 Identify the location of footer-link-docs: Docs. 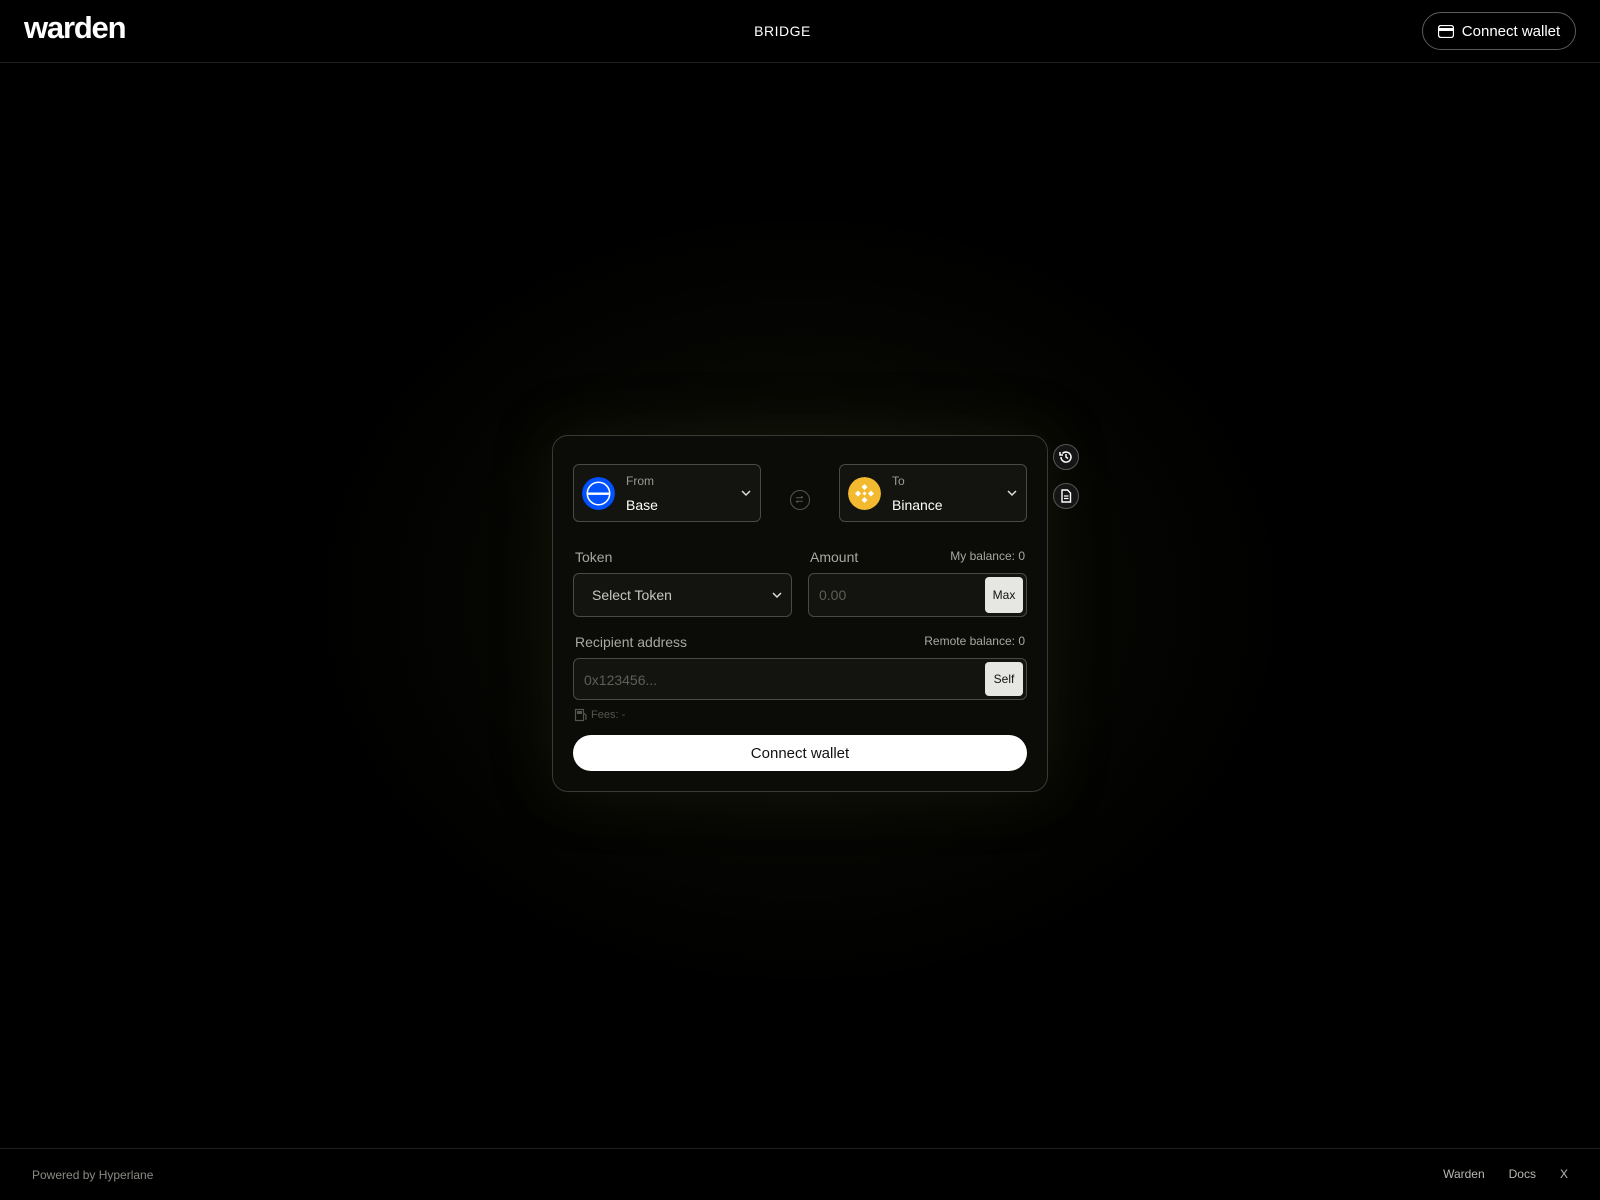
(1522, 1174).